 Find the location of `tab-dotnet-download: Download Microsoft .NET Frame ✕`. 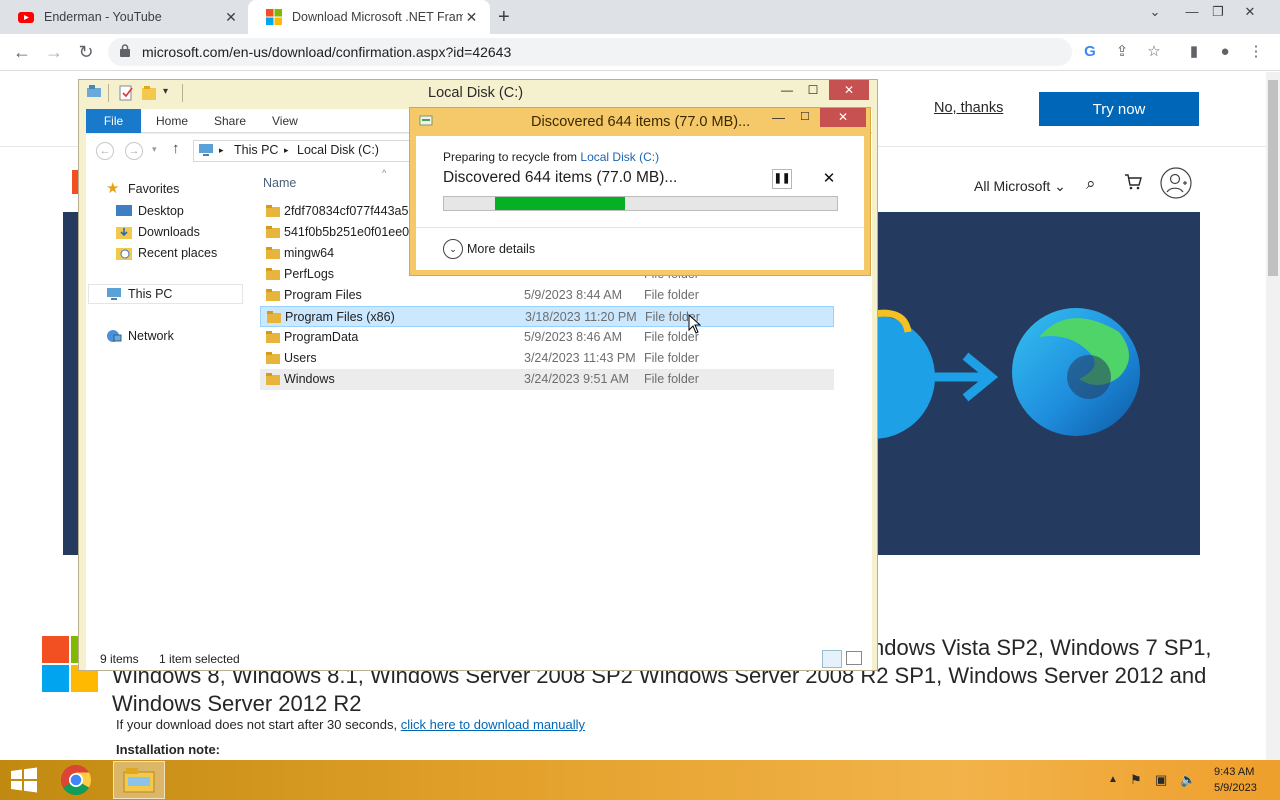

tab-dotnet-download: Download Microsoft .NET Frame ✕ is located at coordinates (369, 17).